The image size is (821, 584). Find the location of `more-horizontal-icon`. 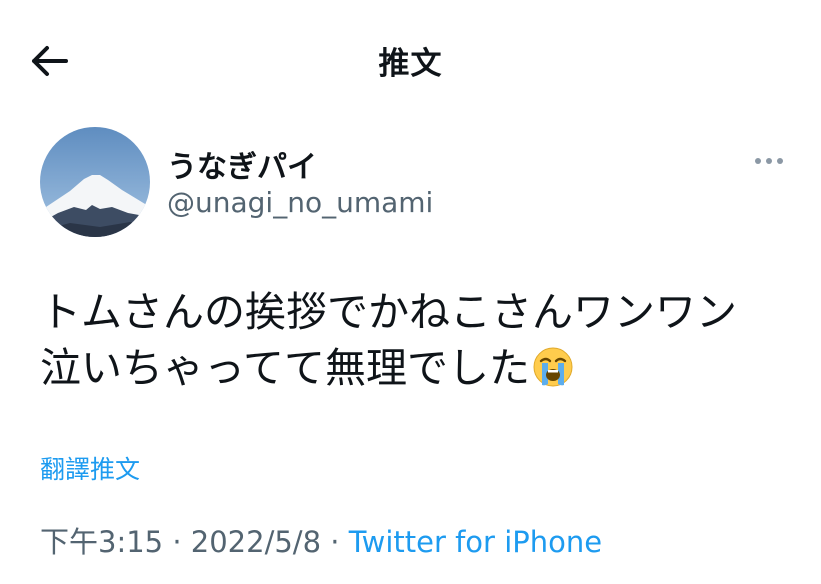

more-horizontal-icon is located at coordinates (769, 161).